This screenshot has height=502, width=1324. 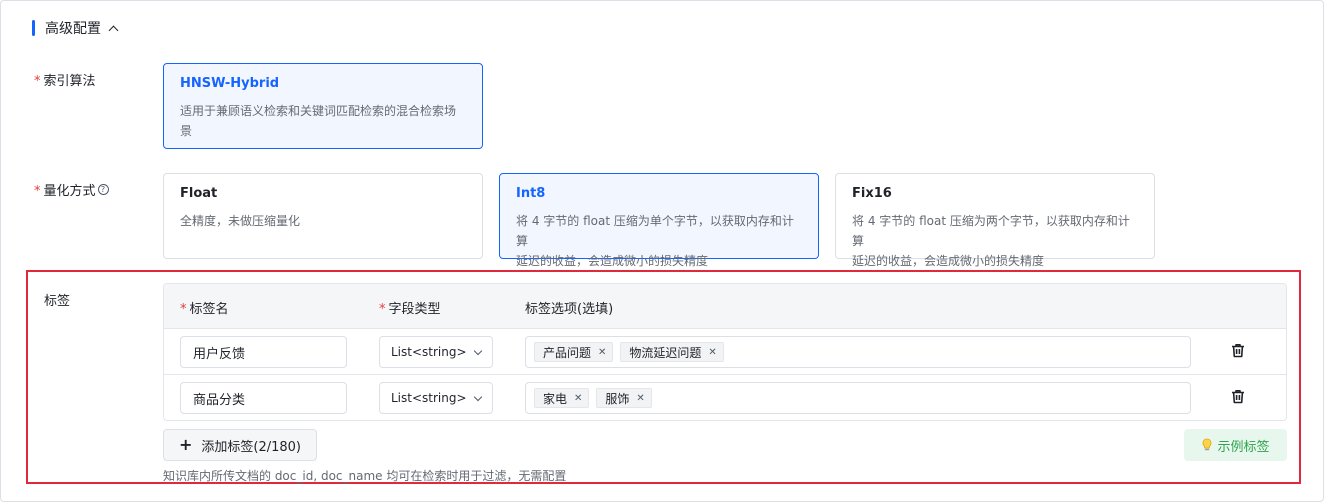 I want to click on table-row: 商品分类 List<string> 家电 ✕ 服饰 ✕, so click(x=725, y=397).